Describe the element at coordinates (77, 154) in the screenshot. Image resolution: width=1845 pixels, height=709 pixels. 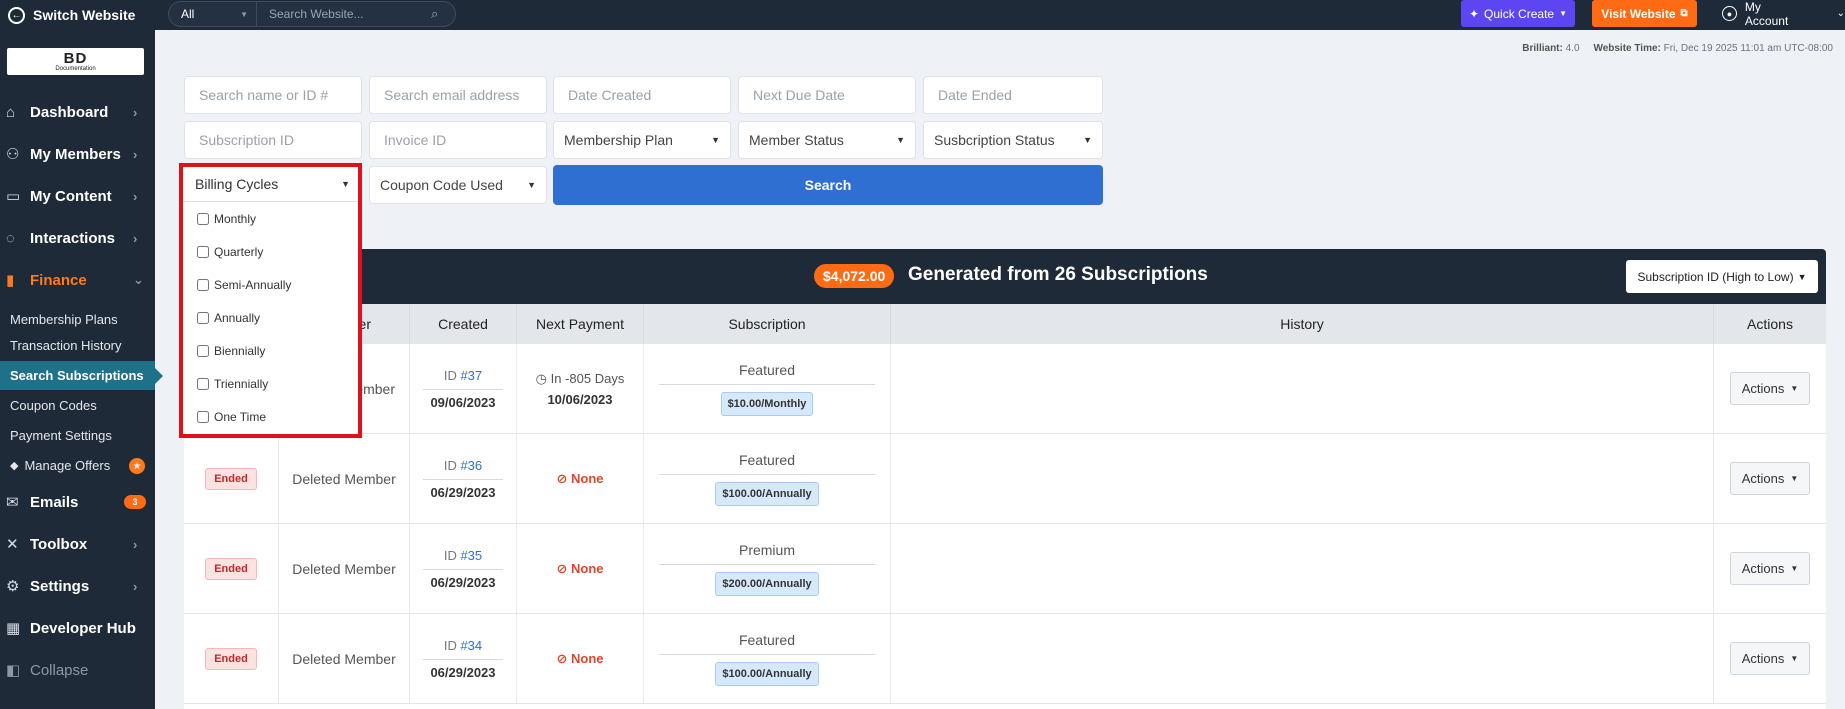
I see `sidebar-item-members: ⚇ My Members ›` at that location.